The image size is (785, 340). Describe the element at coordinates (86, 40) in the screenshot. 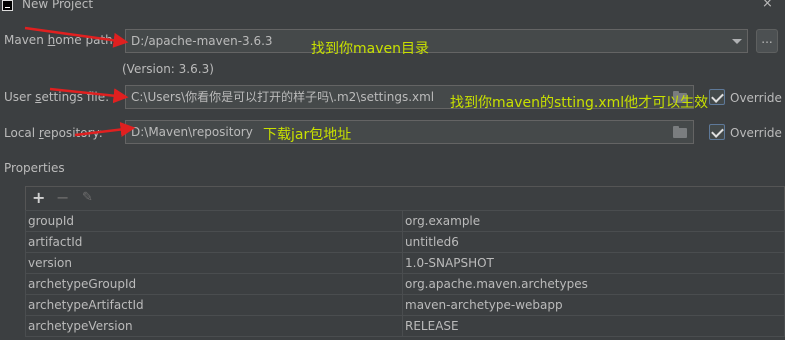

I see `maven-home-label-post: ome path:` at that location.